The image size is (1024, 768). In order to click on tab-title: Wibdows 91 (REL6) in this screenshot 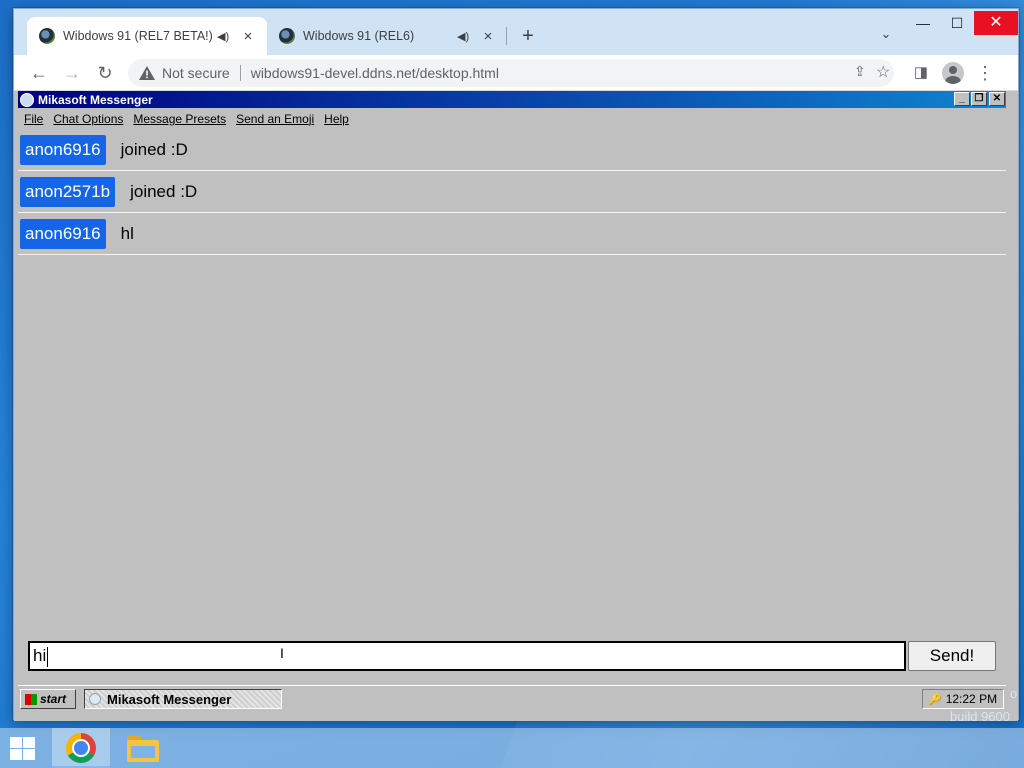, I will do `click(359, 36)`.